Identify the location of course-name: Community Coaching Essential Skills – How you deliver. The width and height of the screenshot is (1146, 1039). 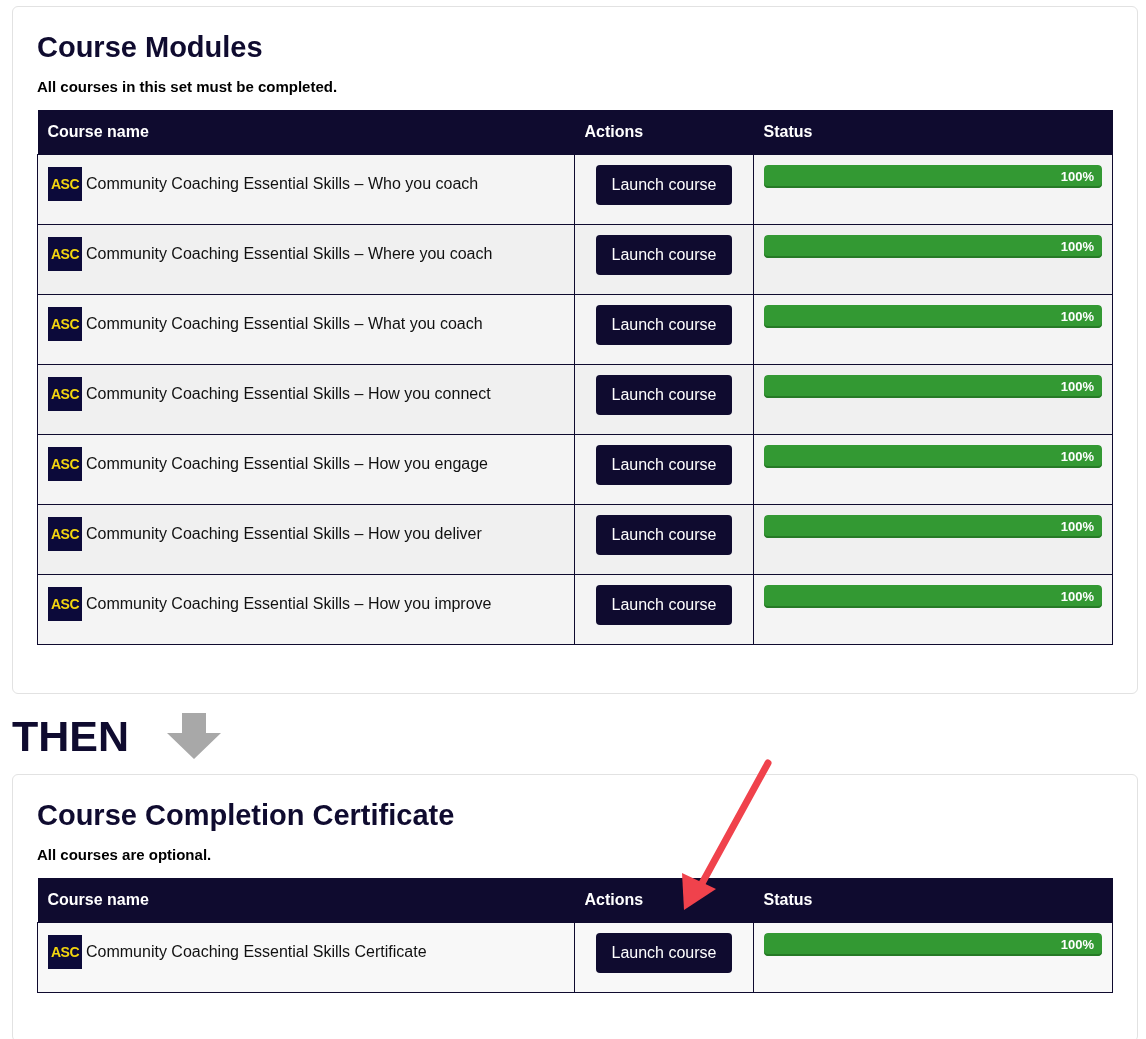
(284, 534).